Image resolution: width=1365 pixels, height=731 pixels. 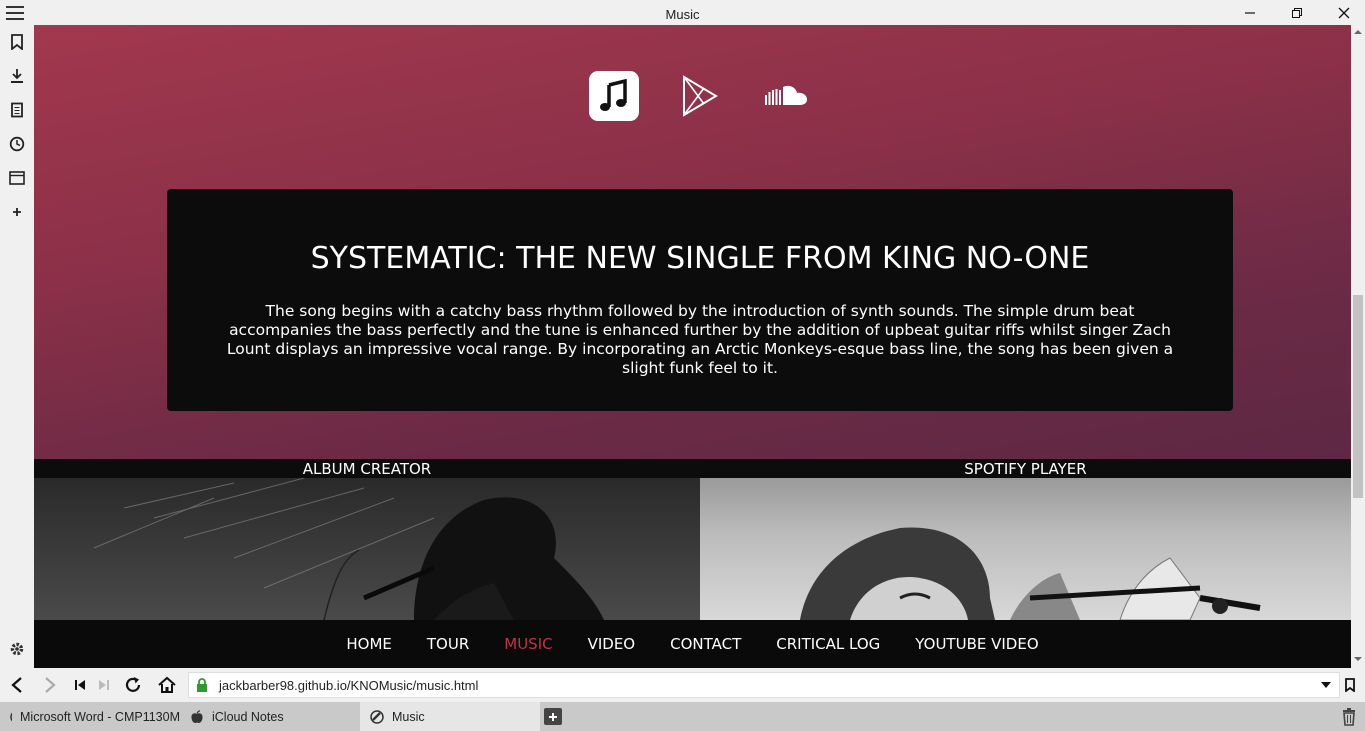 What do you see at coordinates (786, 96) in the screenshot?
I see `soundcloud-icon` at bounding box center [786, 96].